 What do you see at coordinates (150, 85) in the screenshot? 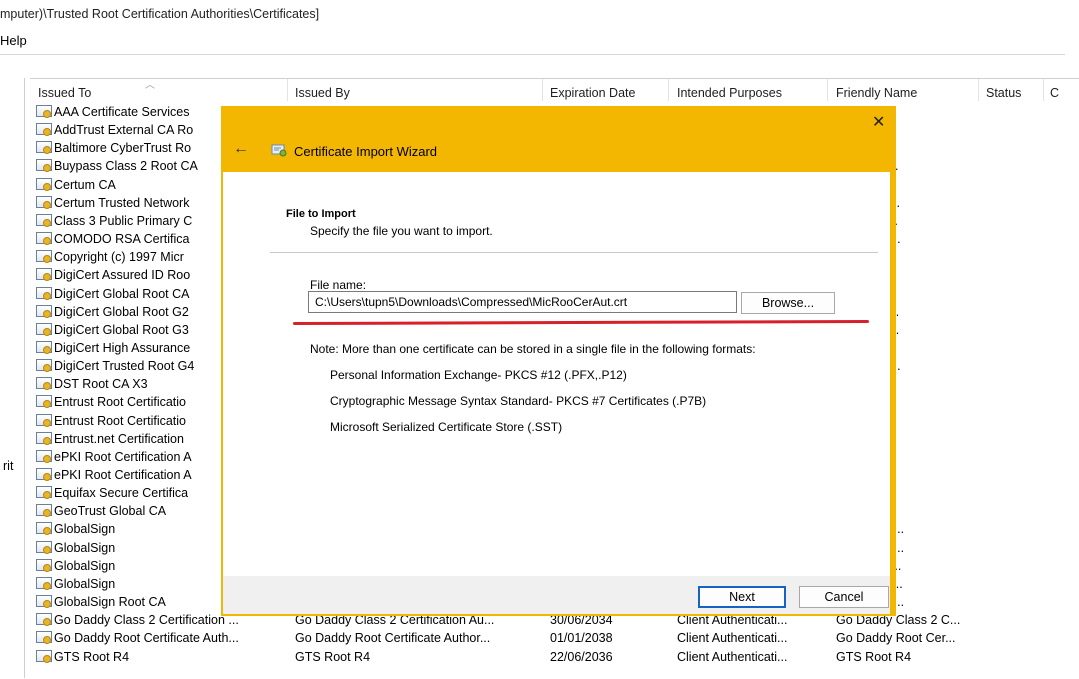
I see `sort-ascending-icon: ︿` at bounding box center [150, 85].